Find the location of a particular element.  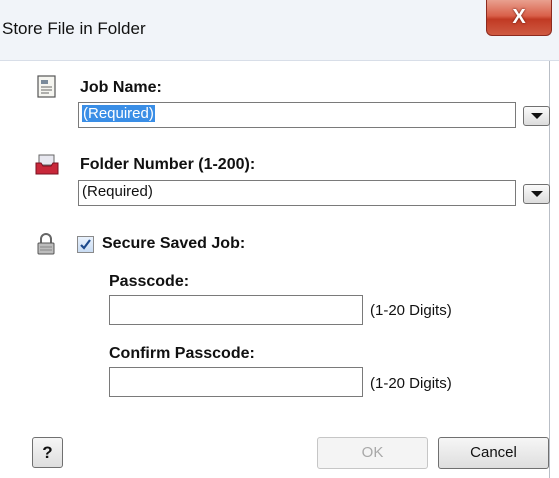

lock-icon is located at coordinates (46, 244).